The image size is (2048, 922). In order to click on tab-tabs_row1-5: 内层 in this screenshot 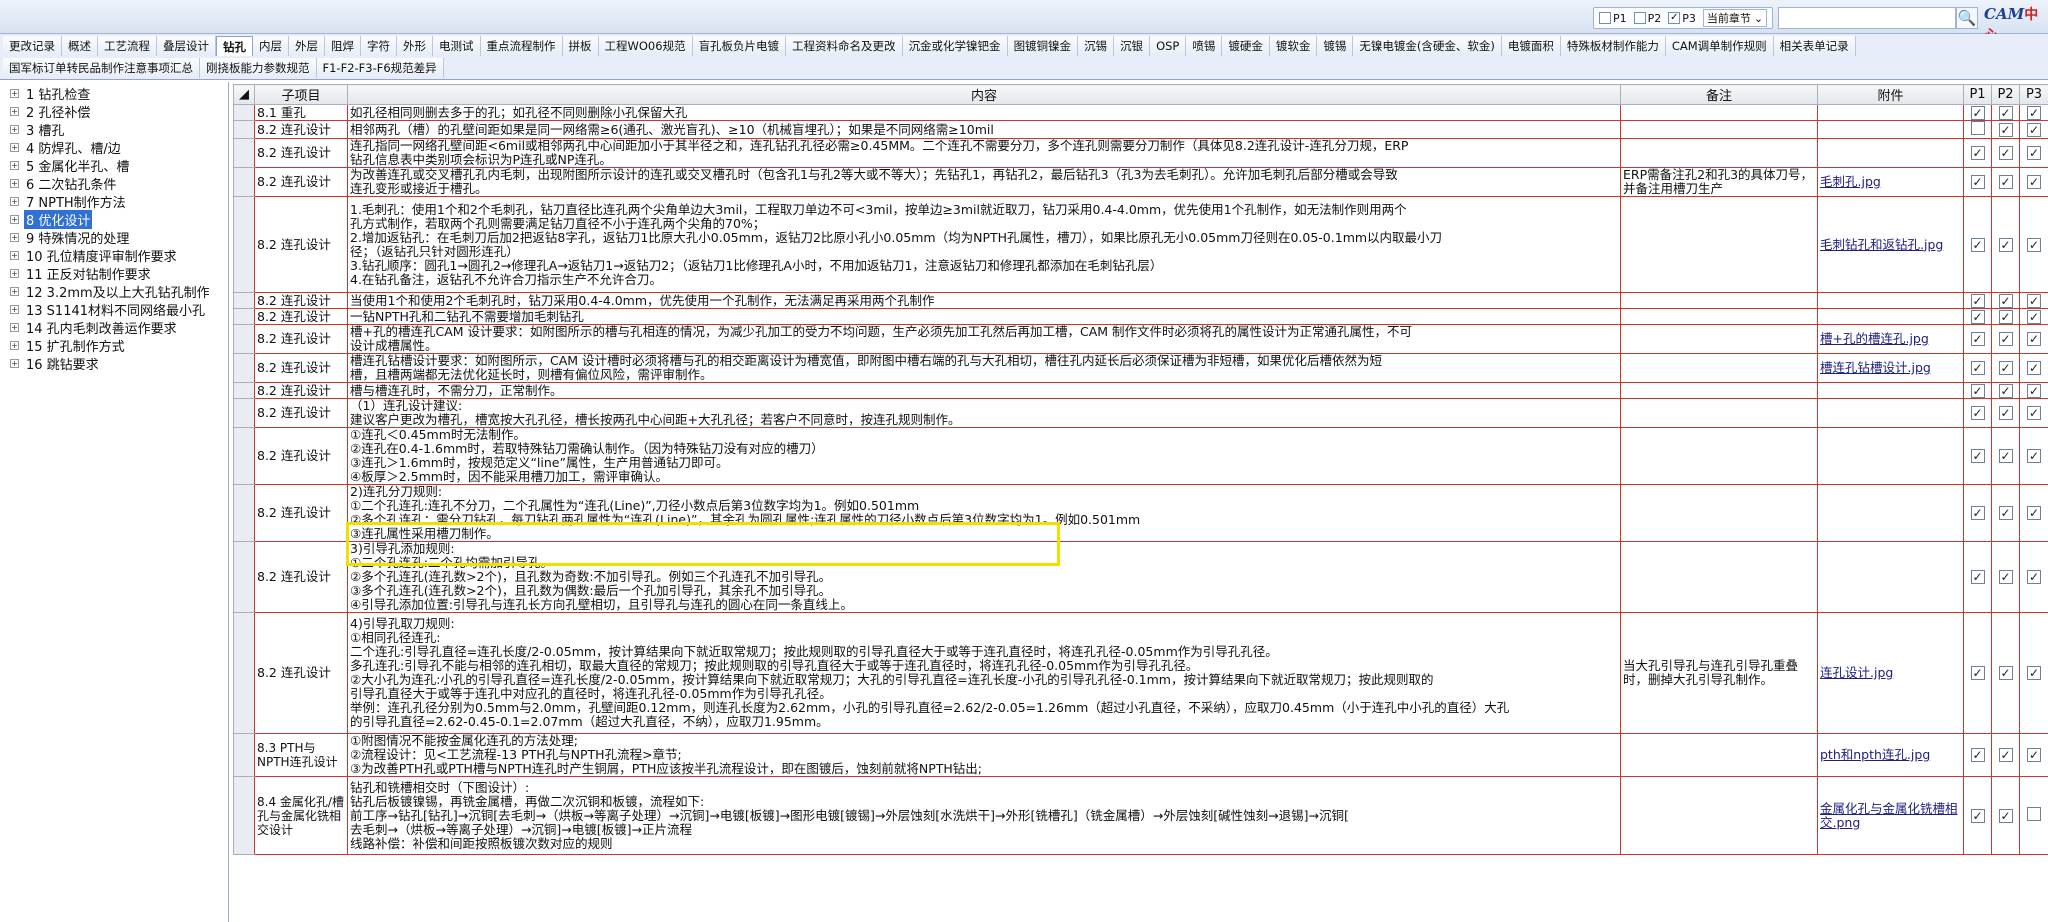, I will do `click(271, 46)`.